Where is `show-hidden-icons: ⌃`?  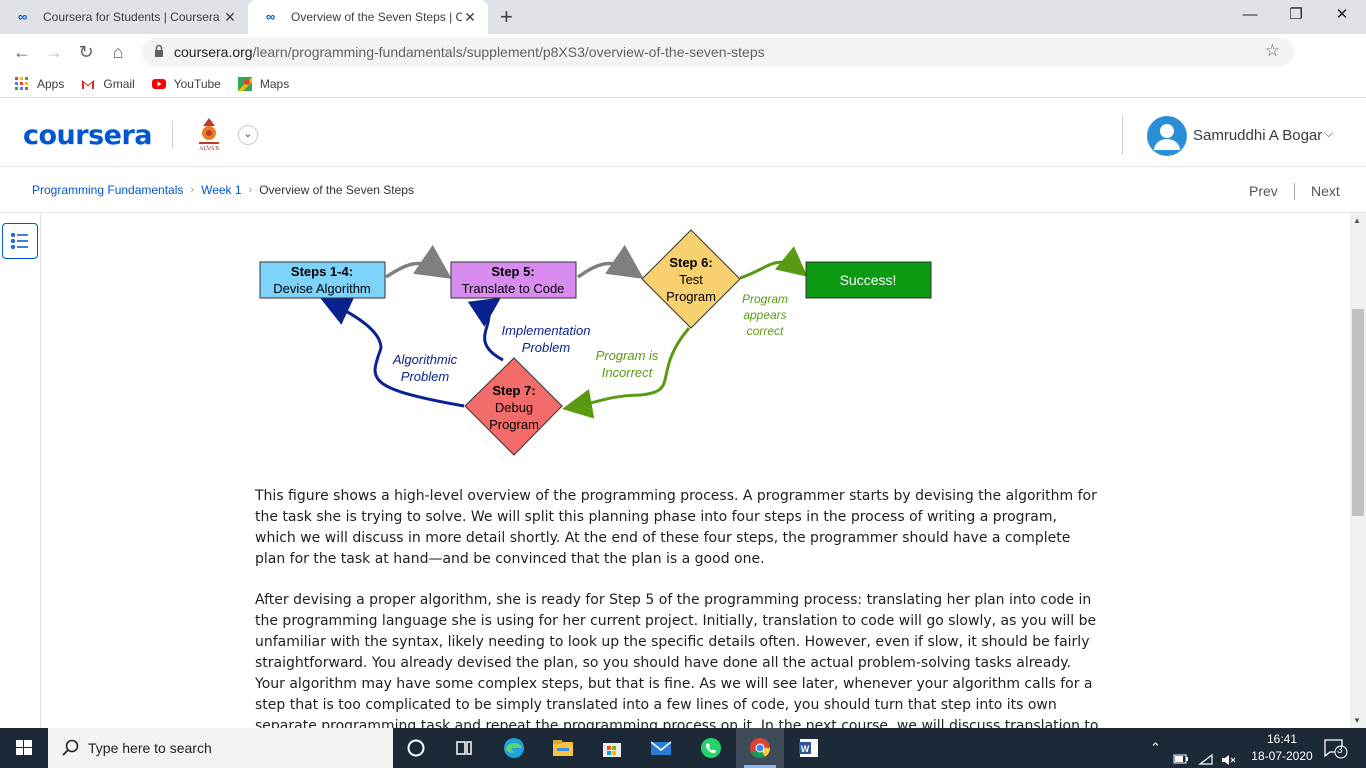
show-hidden-icons: ⌃ is located at coordinates (1155, 760).